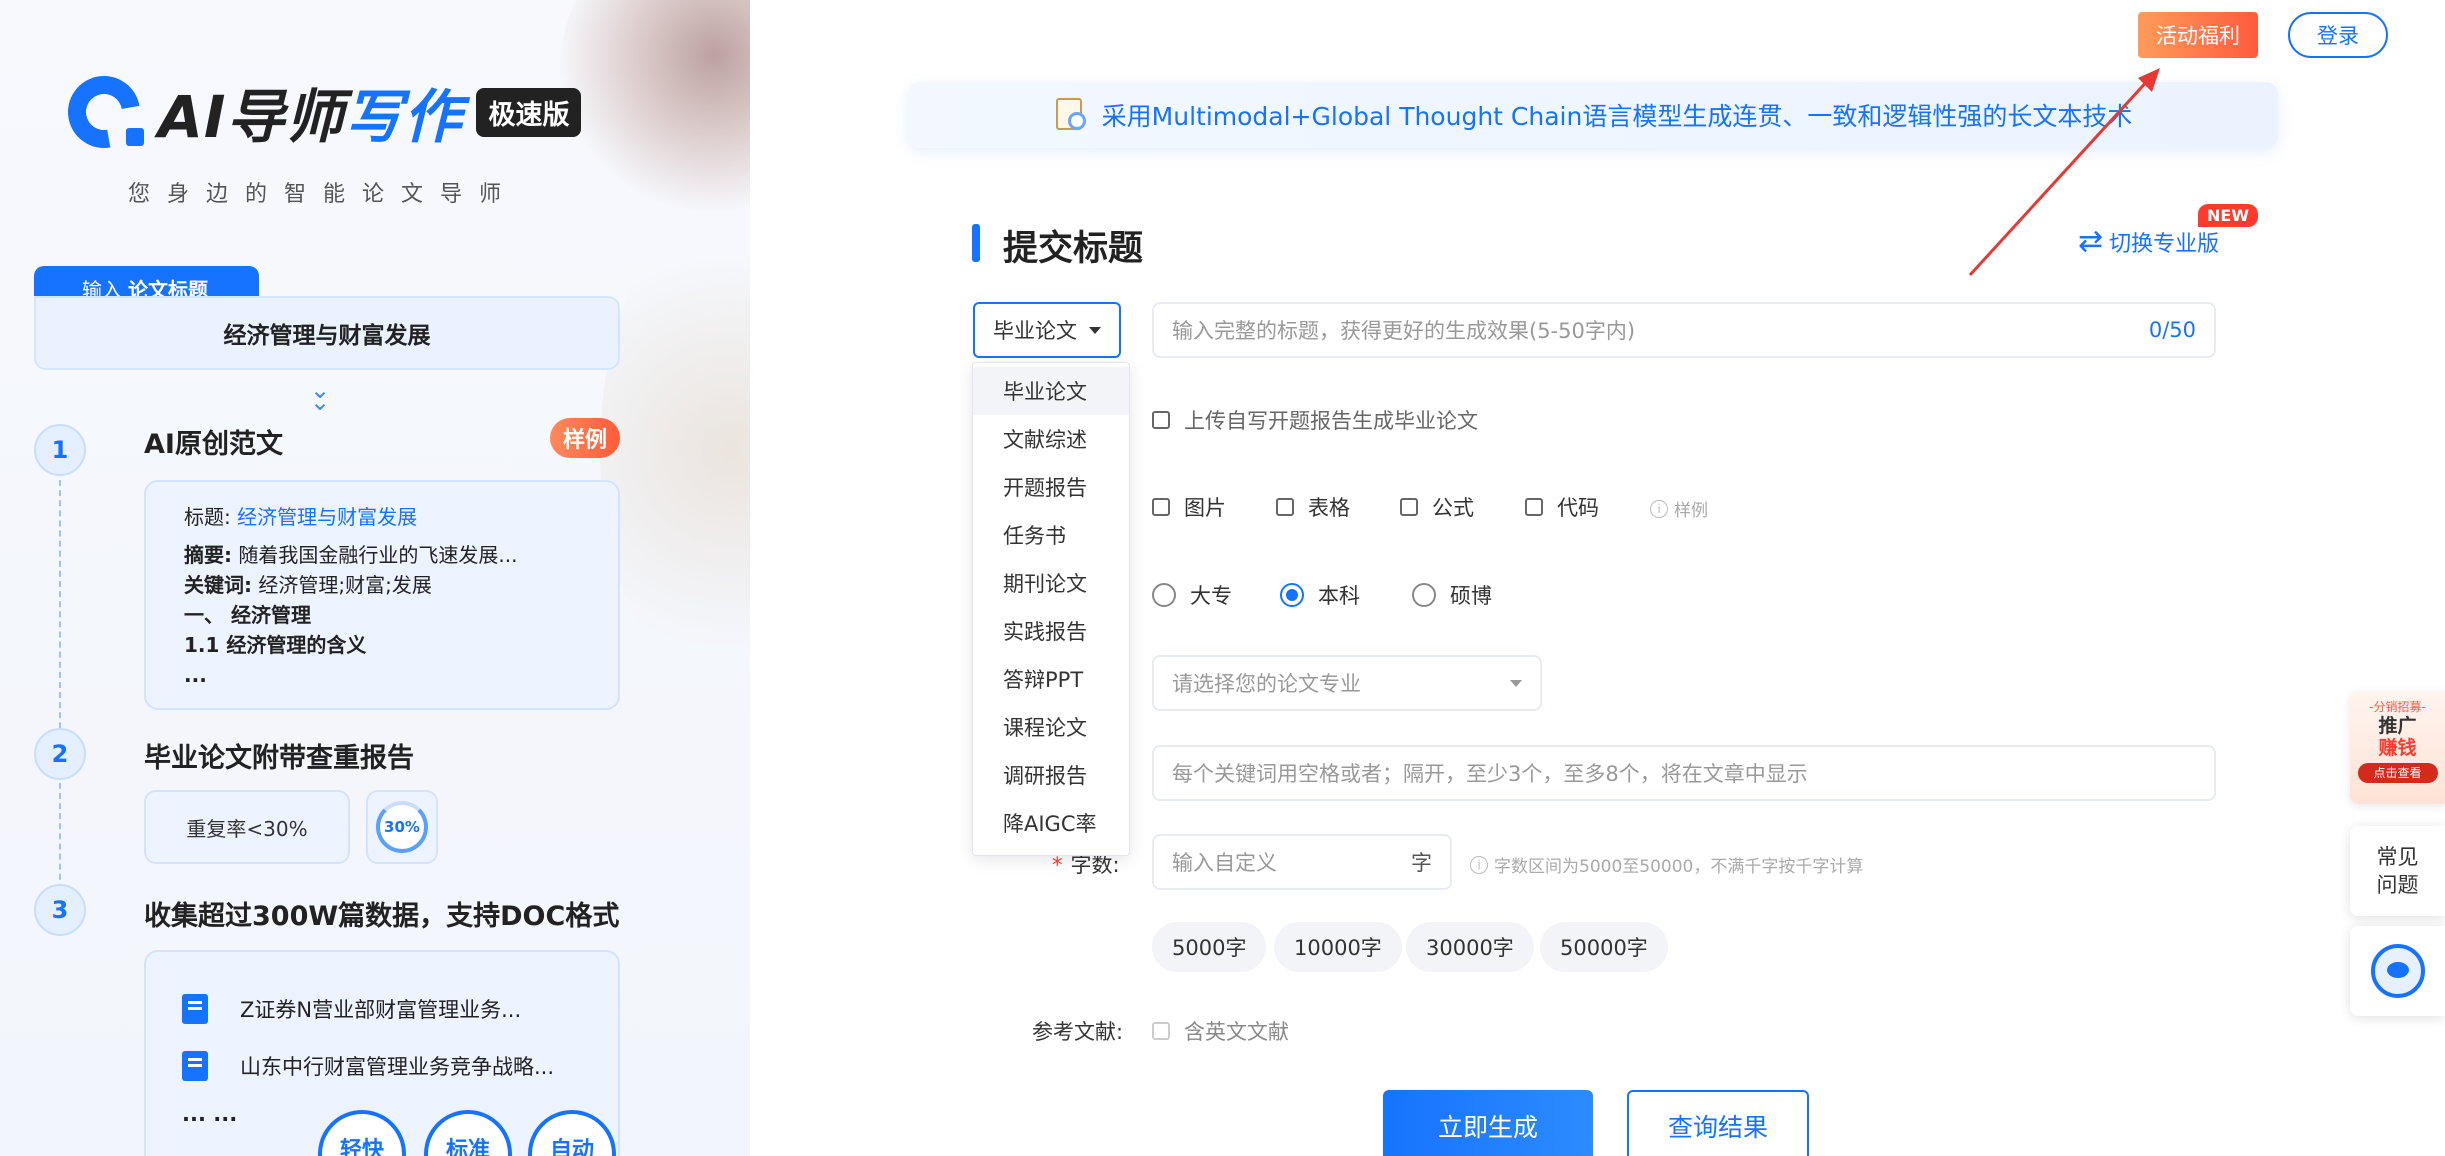 This screenshot has height=1156, width=2445. I want to click on keywords-input: 每个关键词用空格或者；隔开，至少3个，至多8个，将在文章中显示, so click(1684, 773).